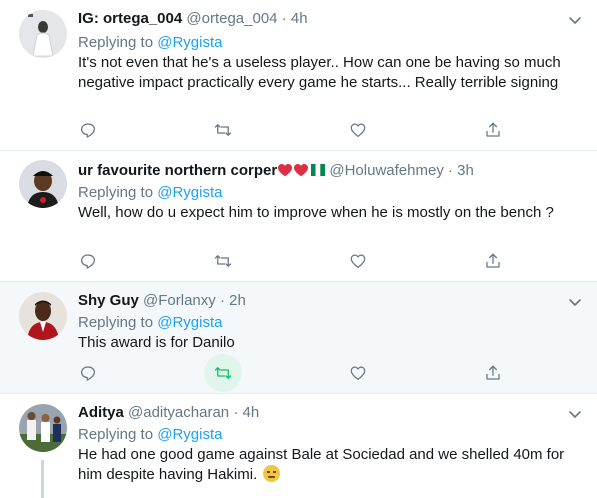  Describe the element at coordinates (179, 300) in the screenshot. I see `handle: @Forlanxy` at that location.